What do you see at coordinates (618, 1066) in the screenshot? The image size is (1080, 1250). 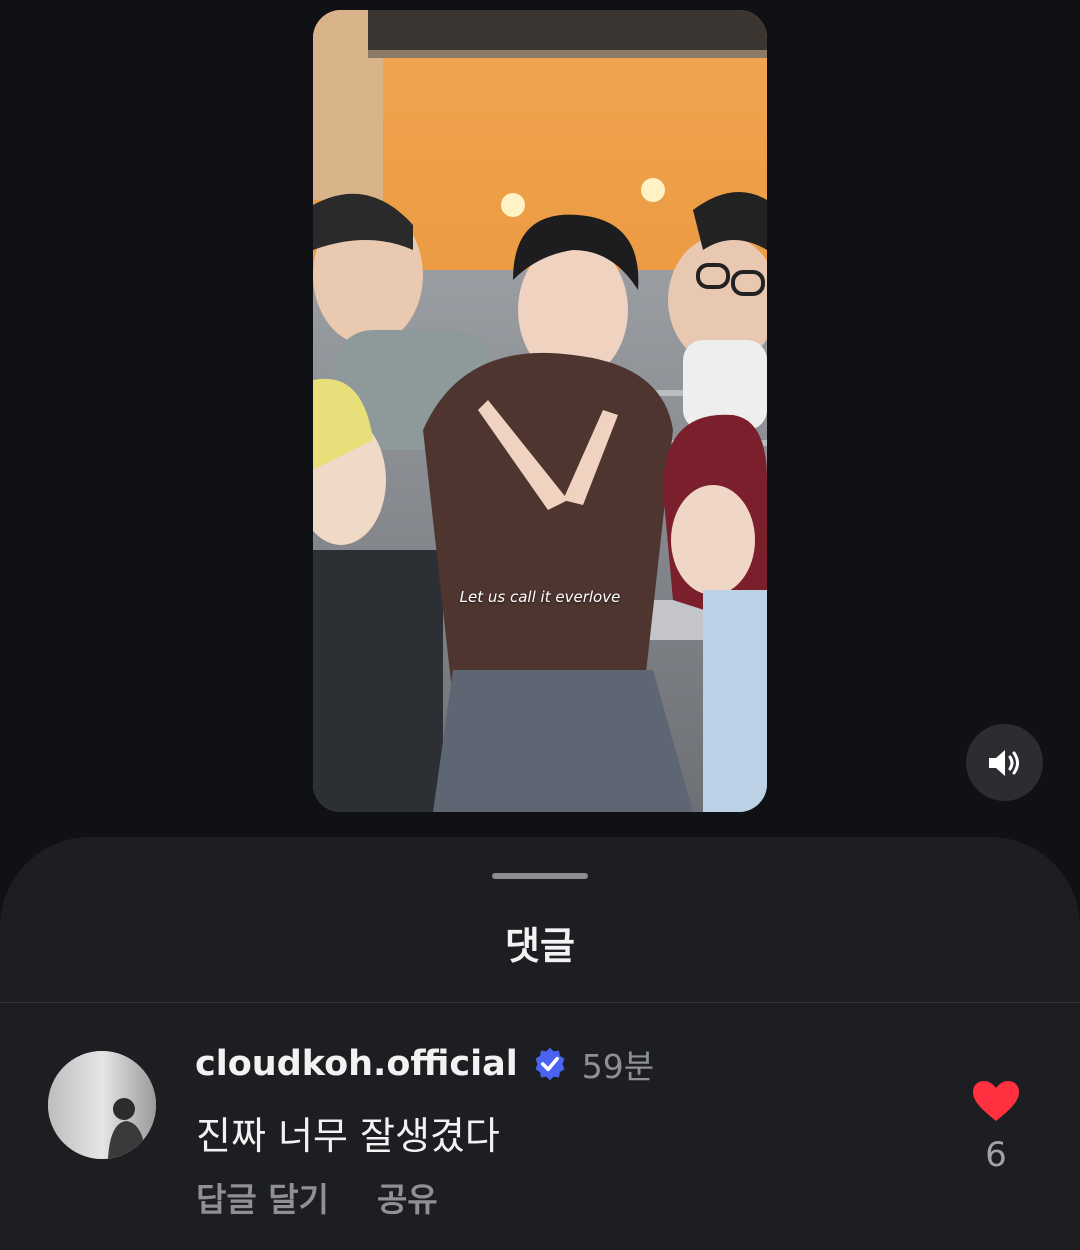 I see `comment-time: 59분` at bounding box center [618, 1066].